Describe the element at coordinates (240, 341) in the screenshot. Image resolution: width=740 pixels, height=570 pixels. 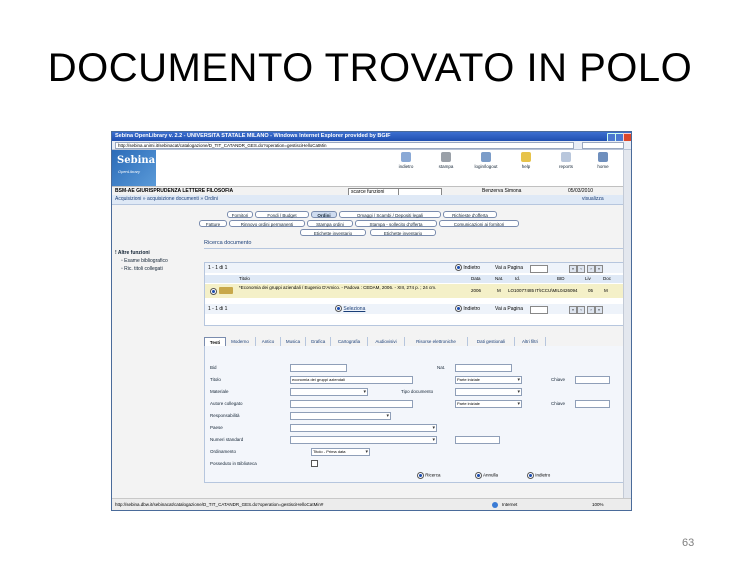
I see `tab-moderno: Moderno` at that location.